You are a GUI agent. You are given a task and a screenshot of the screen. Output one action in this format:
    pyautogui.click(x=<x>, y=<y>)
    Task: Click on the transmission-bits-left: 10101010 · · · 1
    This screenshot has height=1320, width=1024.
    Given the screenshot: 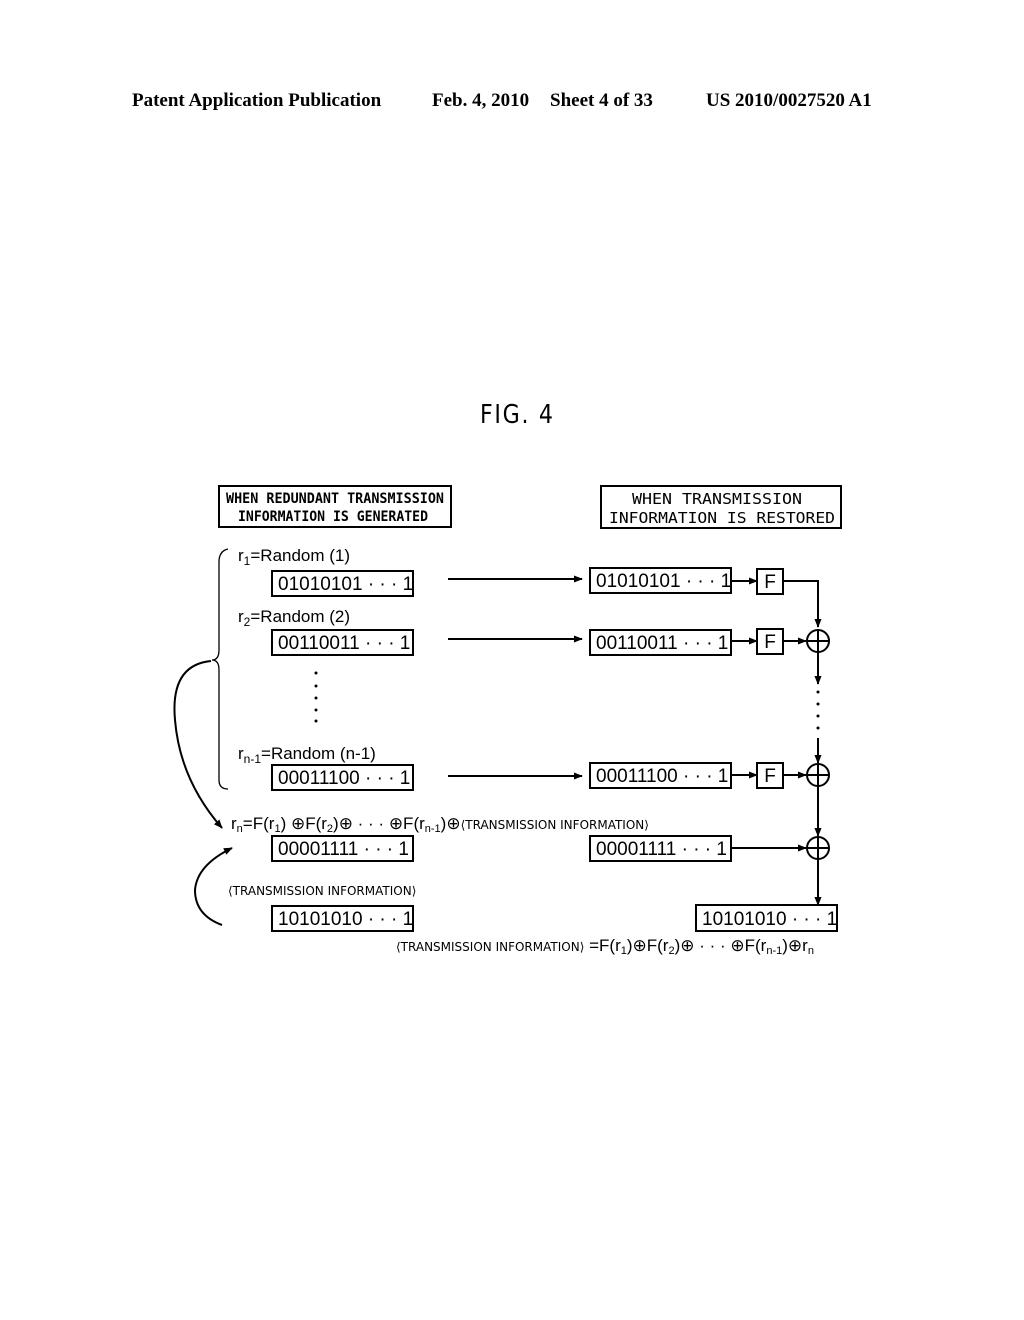 What is the action you would take?
    pyautogui.click(x=345, y=919)
    